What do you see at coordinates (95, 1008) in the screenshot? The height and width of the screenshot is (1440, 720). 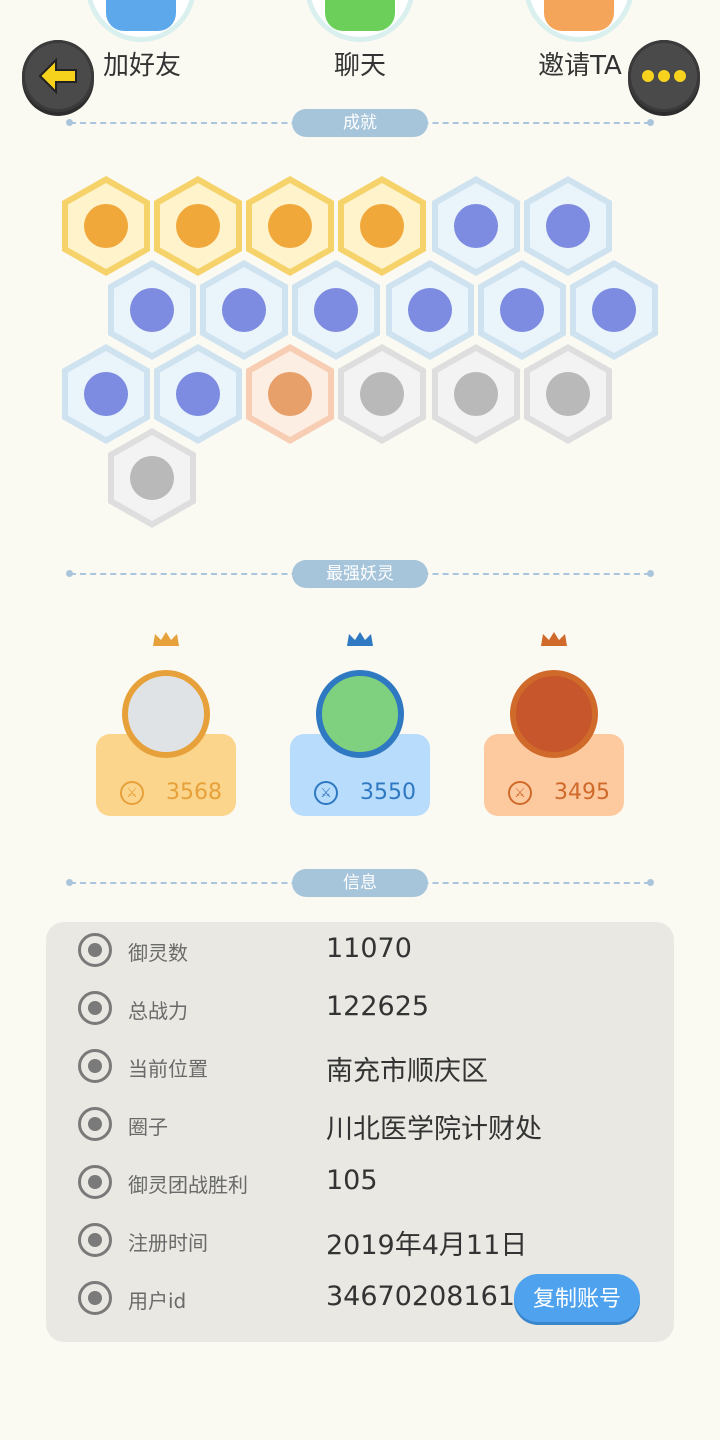 I see `sword-power-icon` at bounding box center [95, 1008].